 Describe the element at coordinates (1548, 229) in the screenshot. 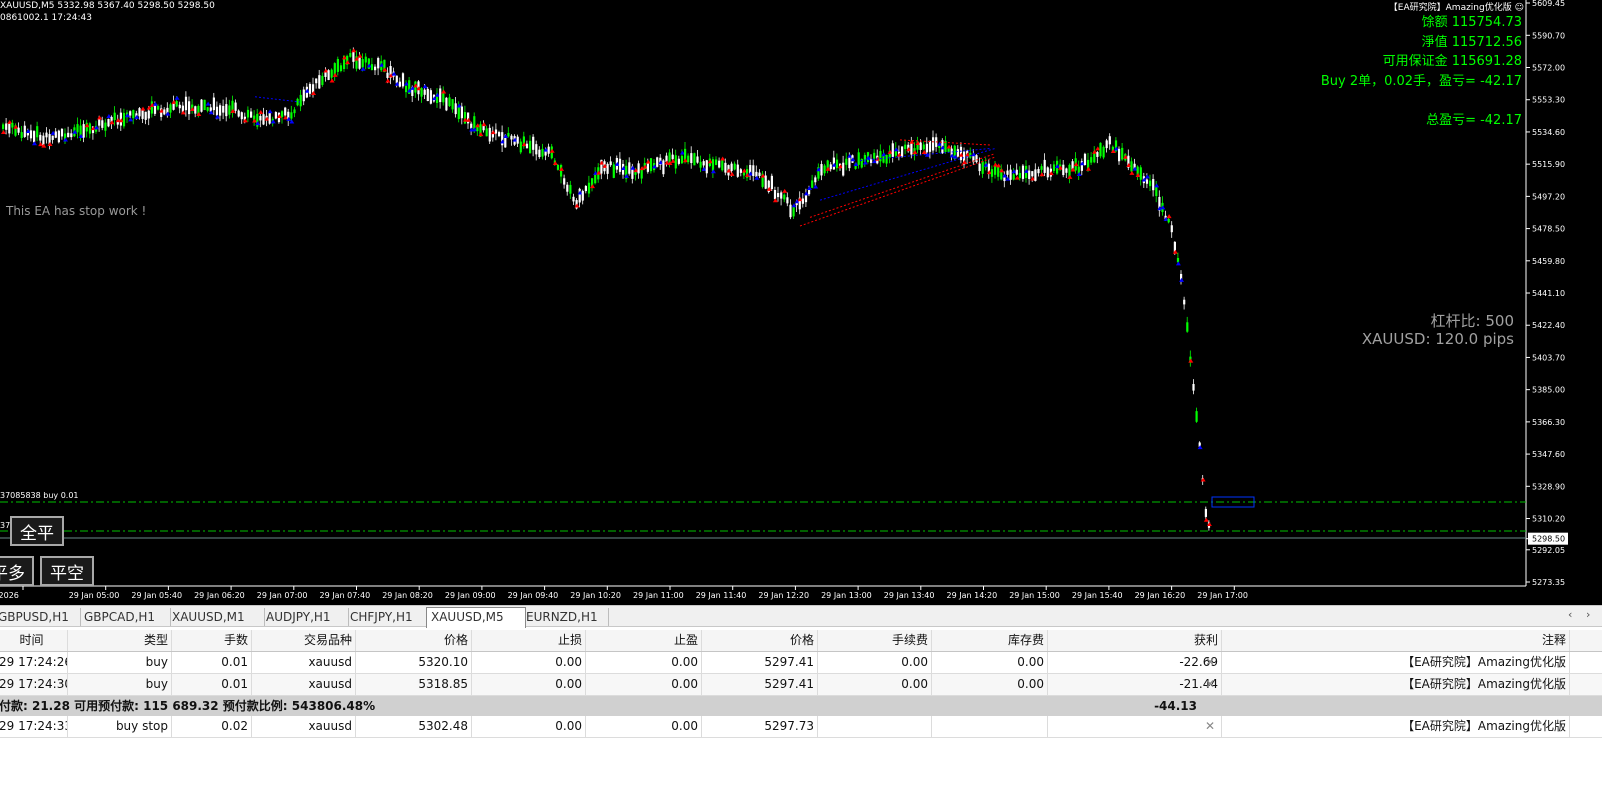

I see `price-tick-label: 5478.50` at that location.